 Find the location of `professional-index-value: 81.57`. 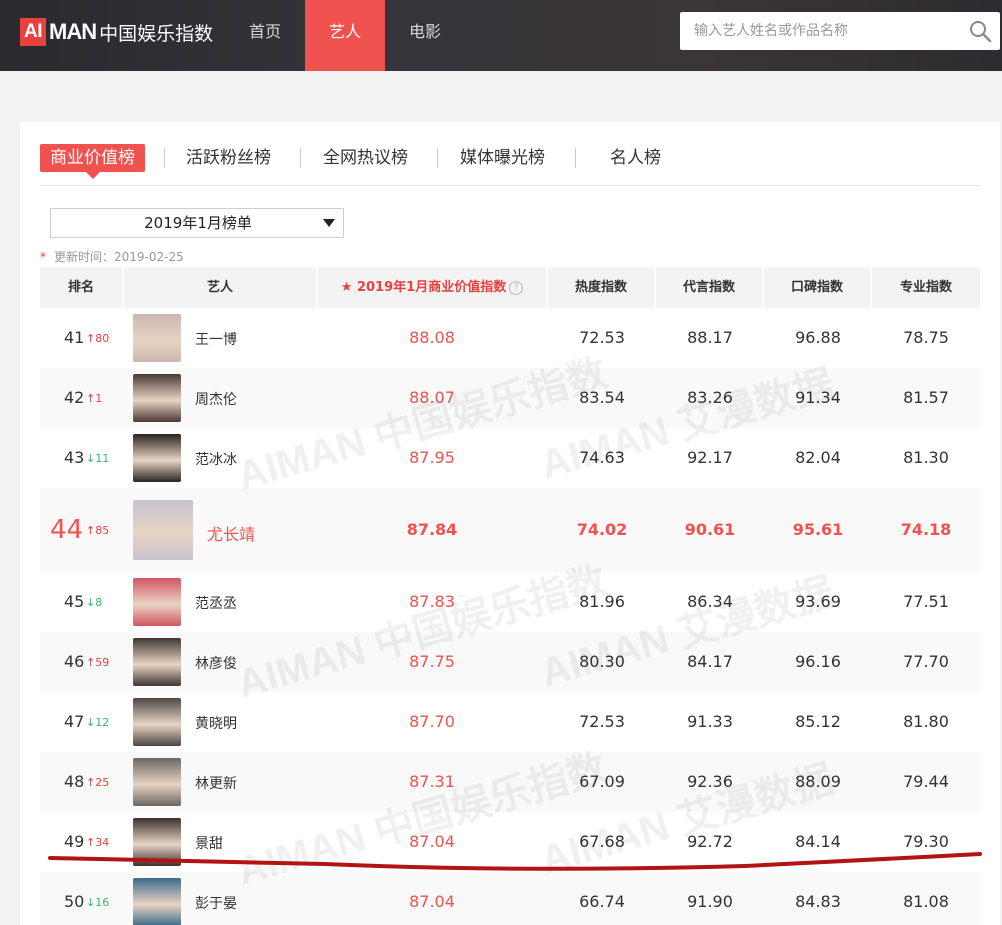

professional-index-value: 81.57 is located at coordinates (926, 397).